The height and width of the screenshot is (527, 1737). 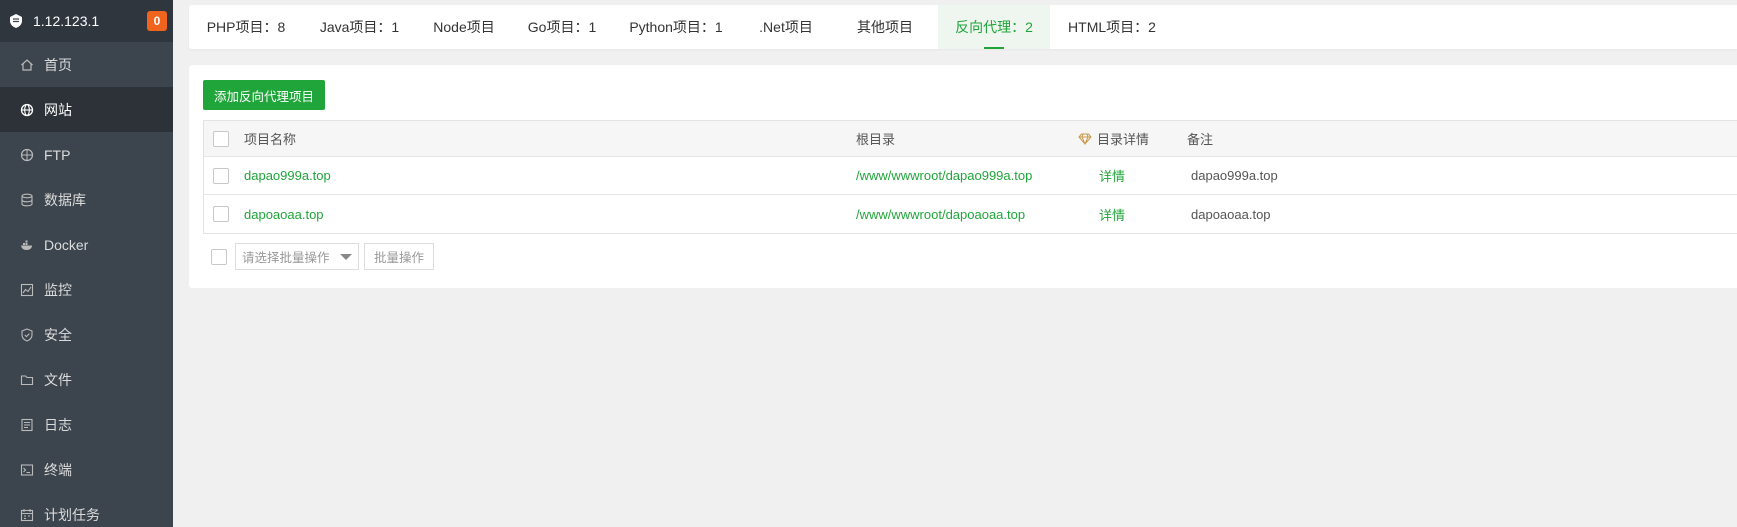 What do you see at coordinates (58, 469) in the screenshot?
I see `sidebar-item-label: 终端` at bounding box center [58, 469].